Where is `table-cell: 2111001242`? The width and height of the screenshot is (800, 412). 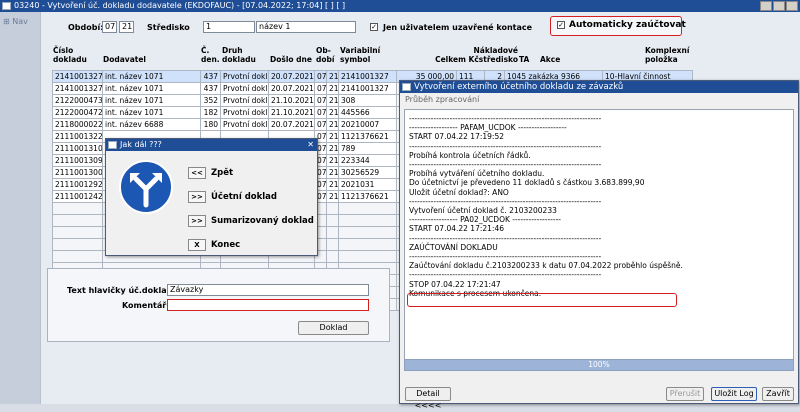
table-cell: 2111001242 is located at coordinates (77, 196).